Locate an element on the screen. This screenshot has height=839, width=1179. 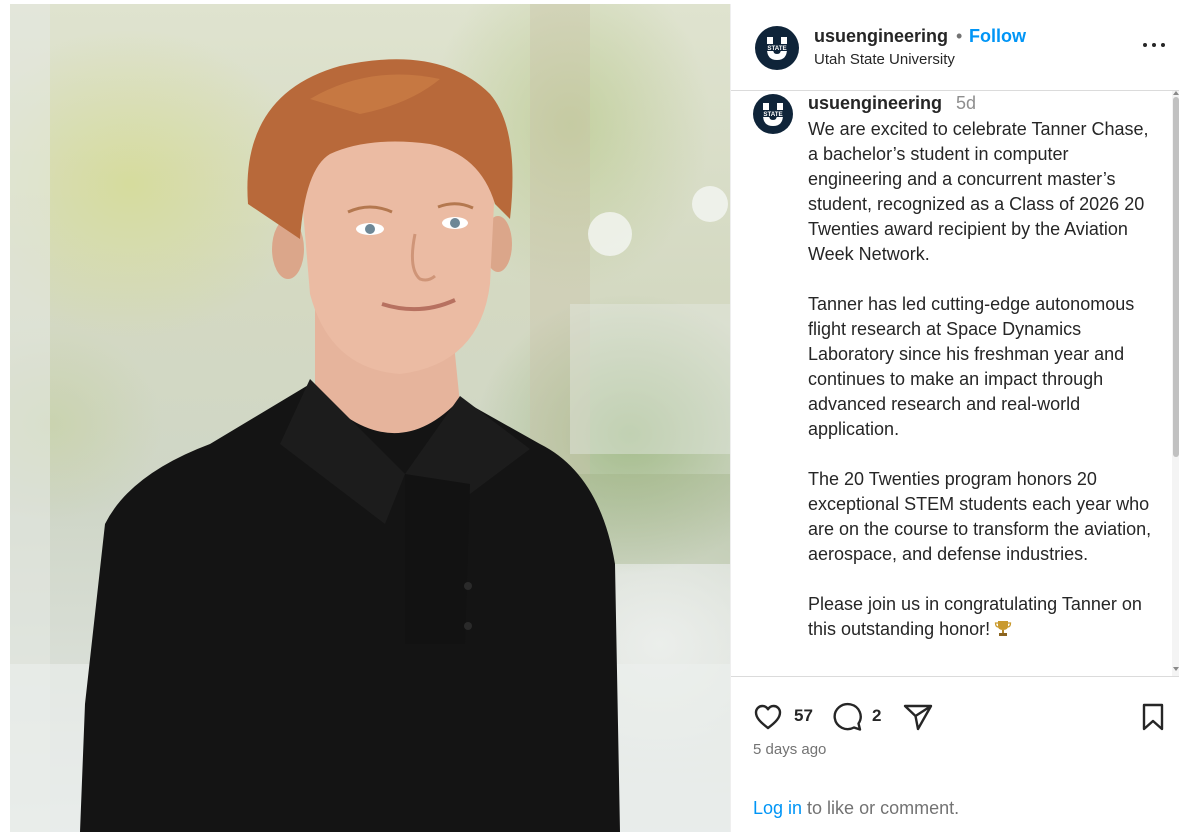
login-link: Log in is located at coordinates (777, 808).